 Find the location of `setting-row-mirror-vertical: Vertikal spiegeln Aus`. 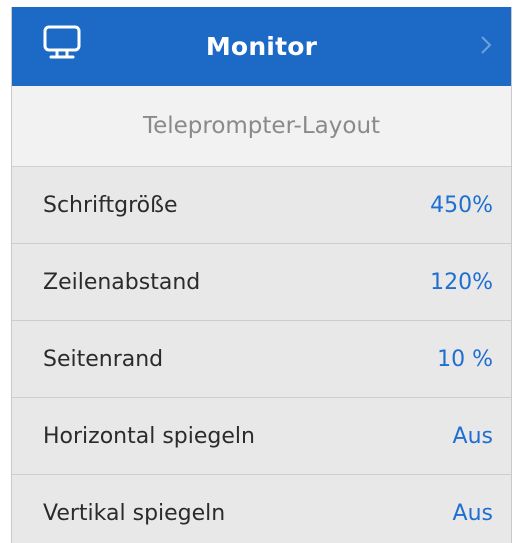

setting-row-mirror-vertical: Vertikal spiegeln Aus is located at coordinates (261, 509).